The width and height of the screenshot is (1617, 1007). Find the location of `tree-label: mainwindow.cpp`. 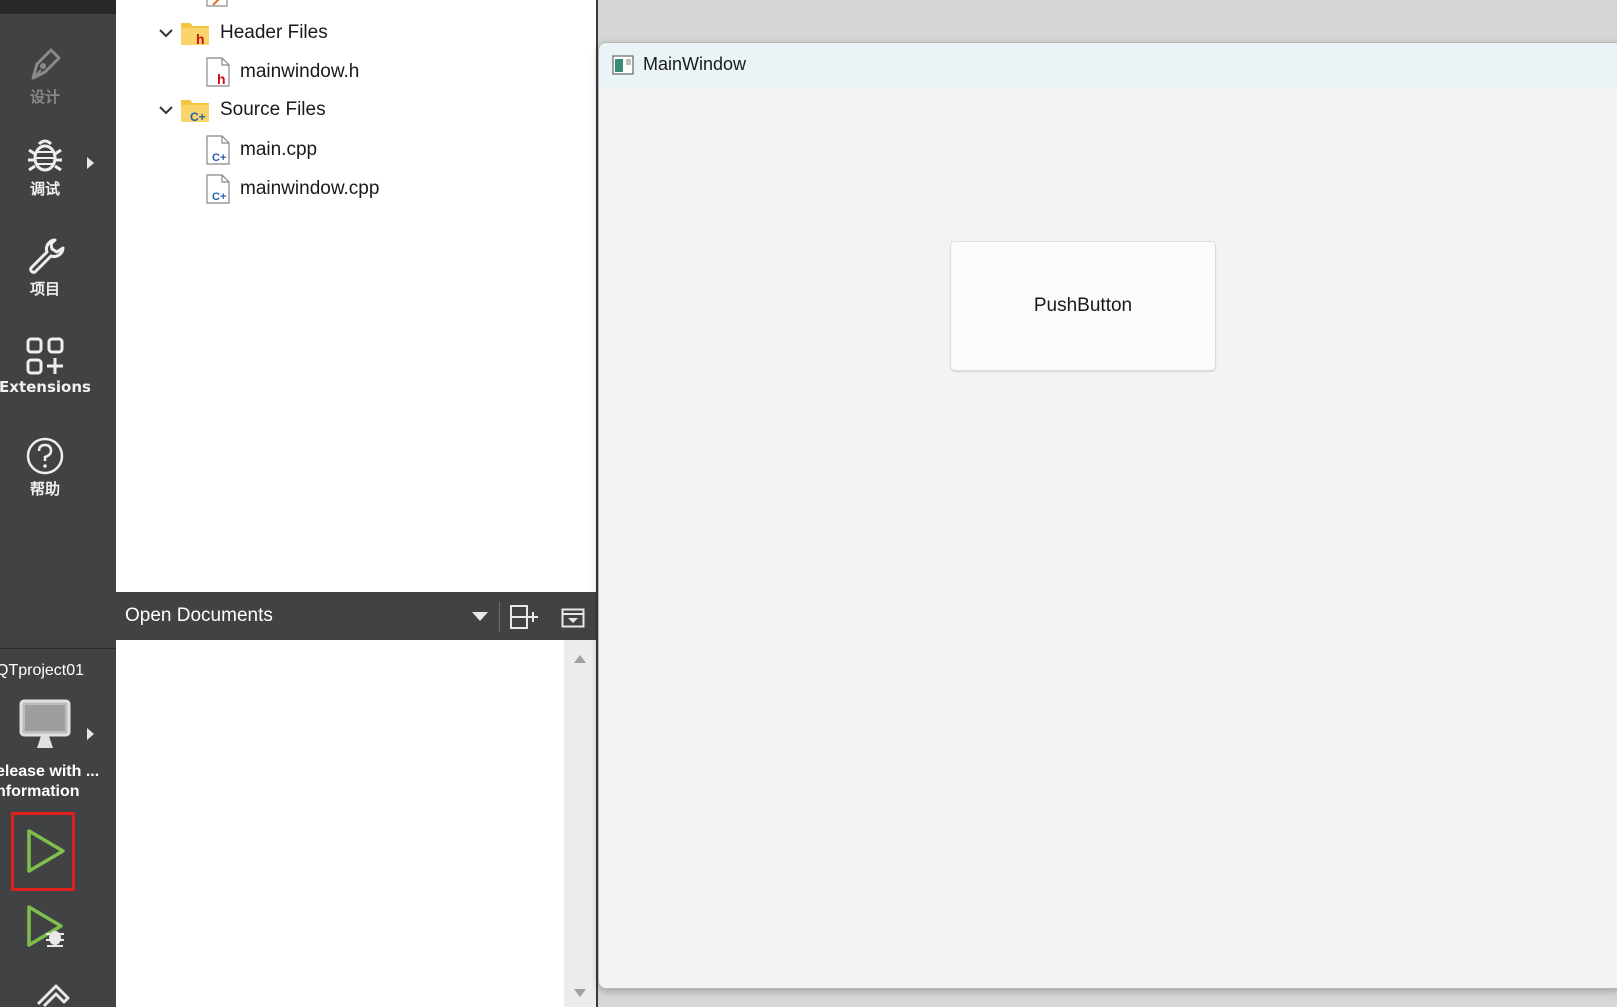

tree-label: mainwindow.cpp is located at coordinates (310, 188).